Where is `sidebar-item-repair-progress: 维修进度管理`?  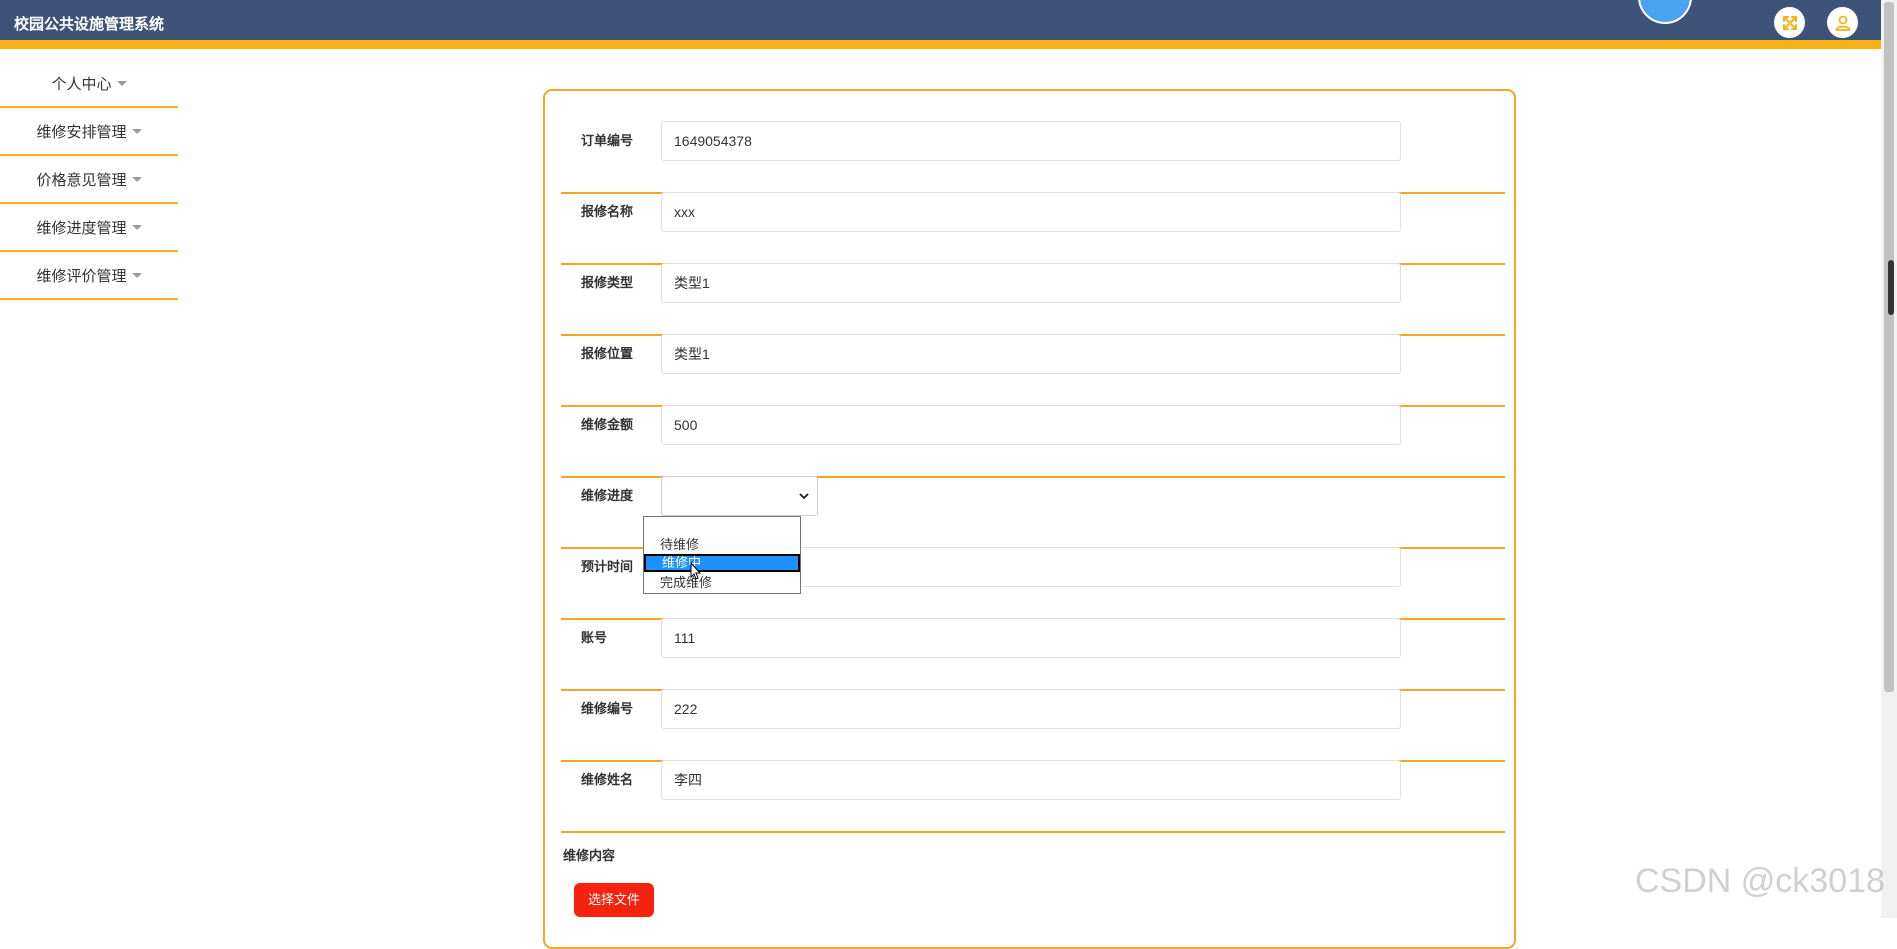
sidebar-item-repair-progress: 维修进度管理 is located at coordinates (89, 228).